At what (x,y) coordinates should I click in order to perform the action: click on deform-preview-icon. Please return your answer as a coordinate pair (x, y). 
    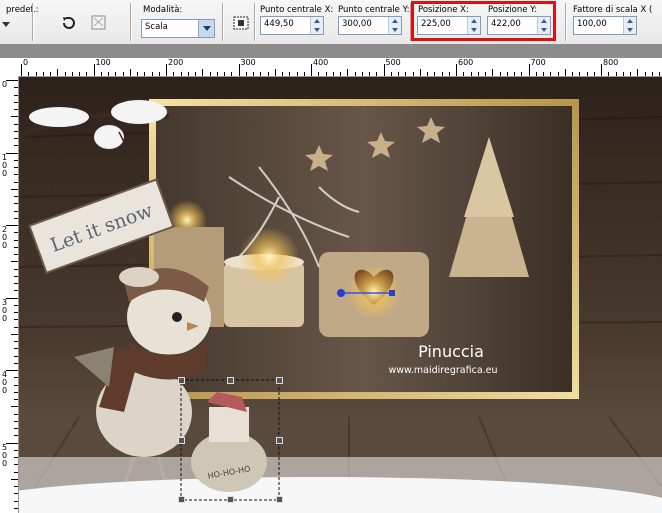
    Looking at the image, I should click on (241, 23).